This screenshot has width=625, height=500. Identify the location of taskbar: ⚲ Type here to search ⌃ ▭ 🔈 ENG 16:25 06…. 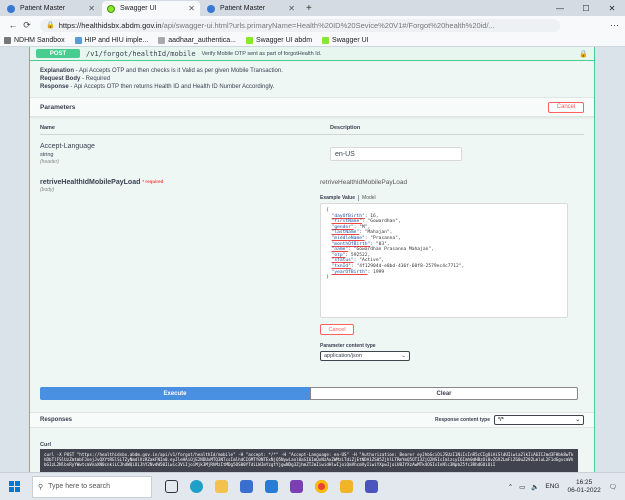
(312, 486).